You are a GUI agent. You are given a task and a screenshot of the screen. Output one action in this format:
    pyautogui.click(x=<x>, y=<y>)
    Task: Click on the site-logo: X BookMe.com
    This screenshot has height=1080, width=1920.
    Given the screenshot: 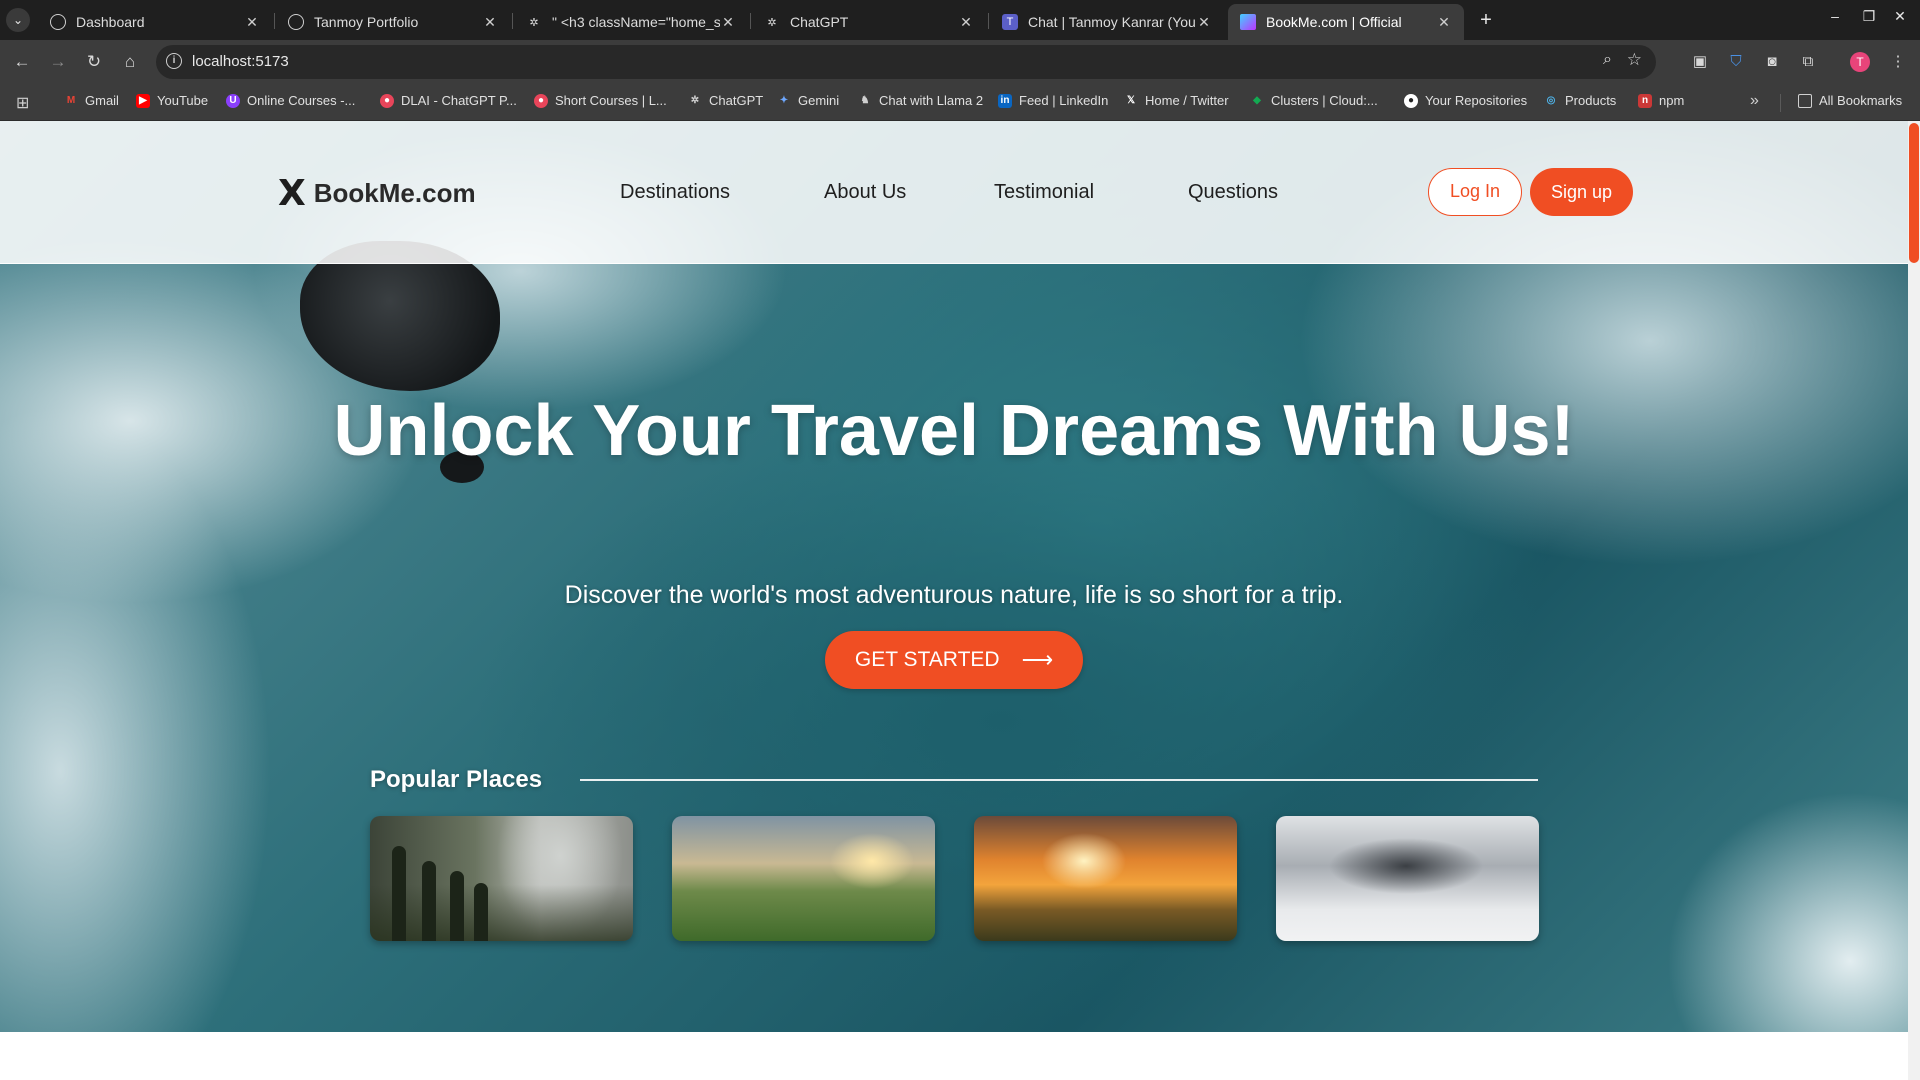 What is the action you would take?
    pyautogui.click(x=377, y=193)
    